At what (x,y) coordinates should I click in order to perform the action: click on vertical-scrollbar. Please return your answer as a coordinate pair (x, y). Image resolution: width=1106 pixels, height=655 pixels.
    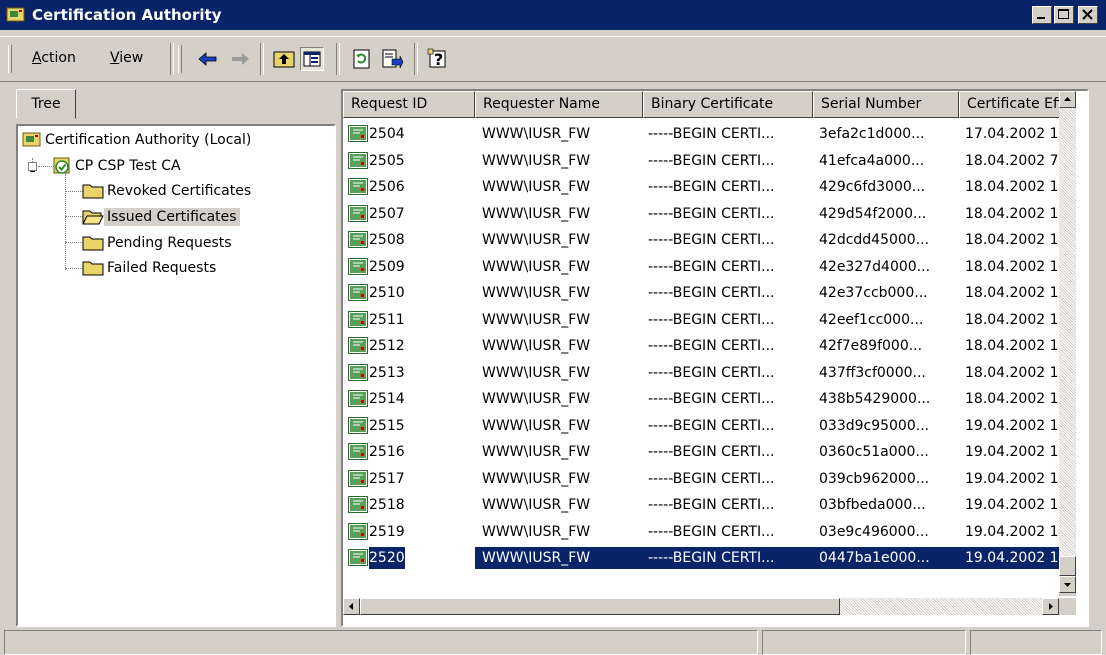
    Looking at the image, I should click on (1067, 343).